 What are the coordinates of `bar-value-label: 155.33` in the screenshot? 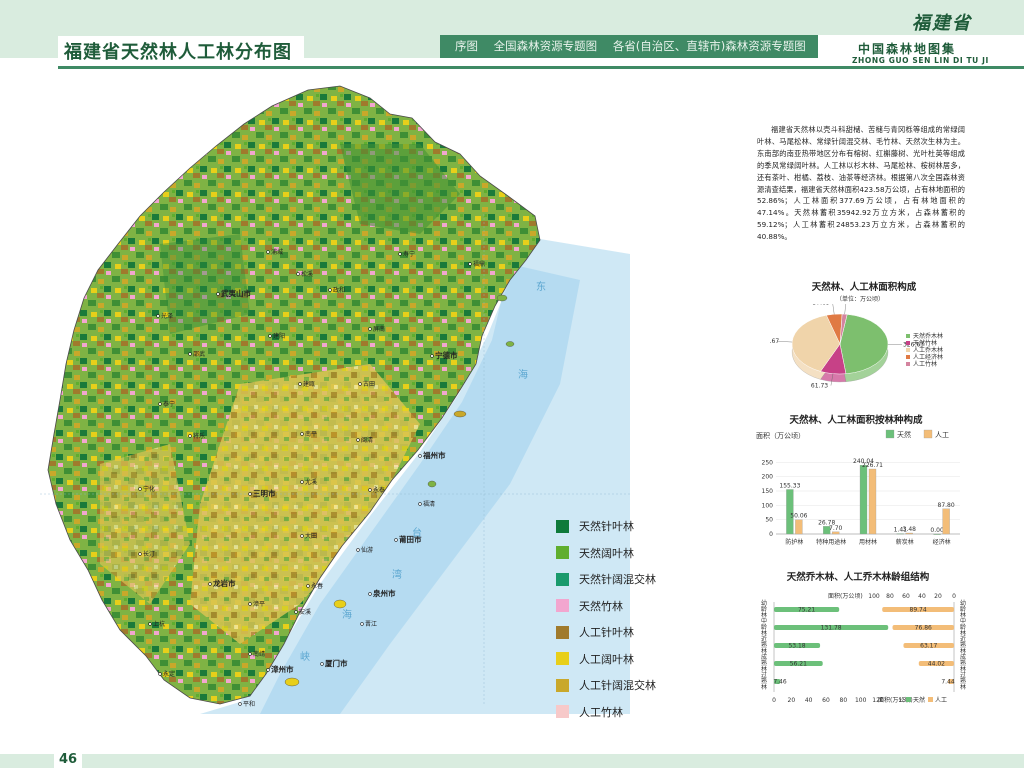 It's located at (789, 485).